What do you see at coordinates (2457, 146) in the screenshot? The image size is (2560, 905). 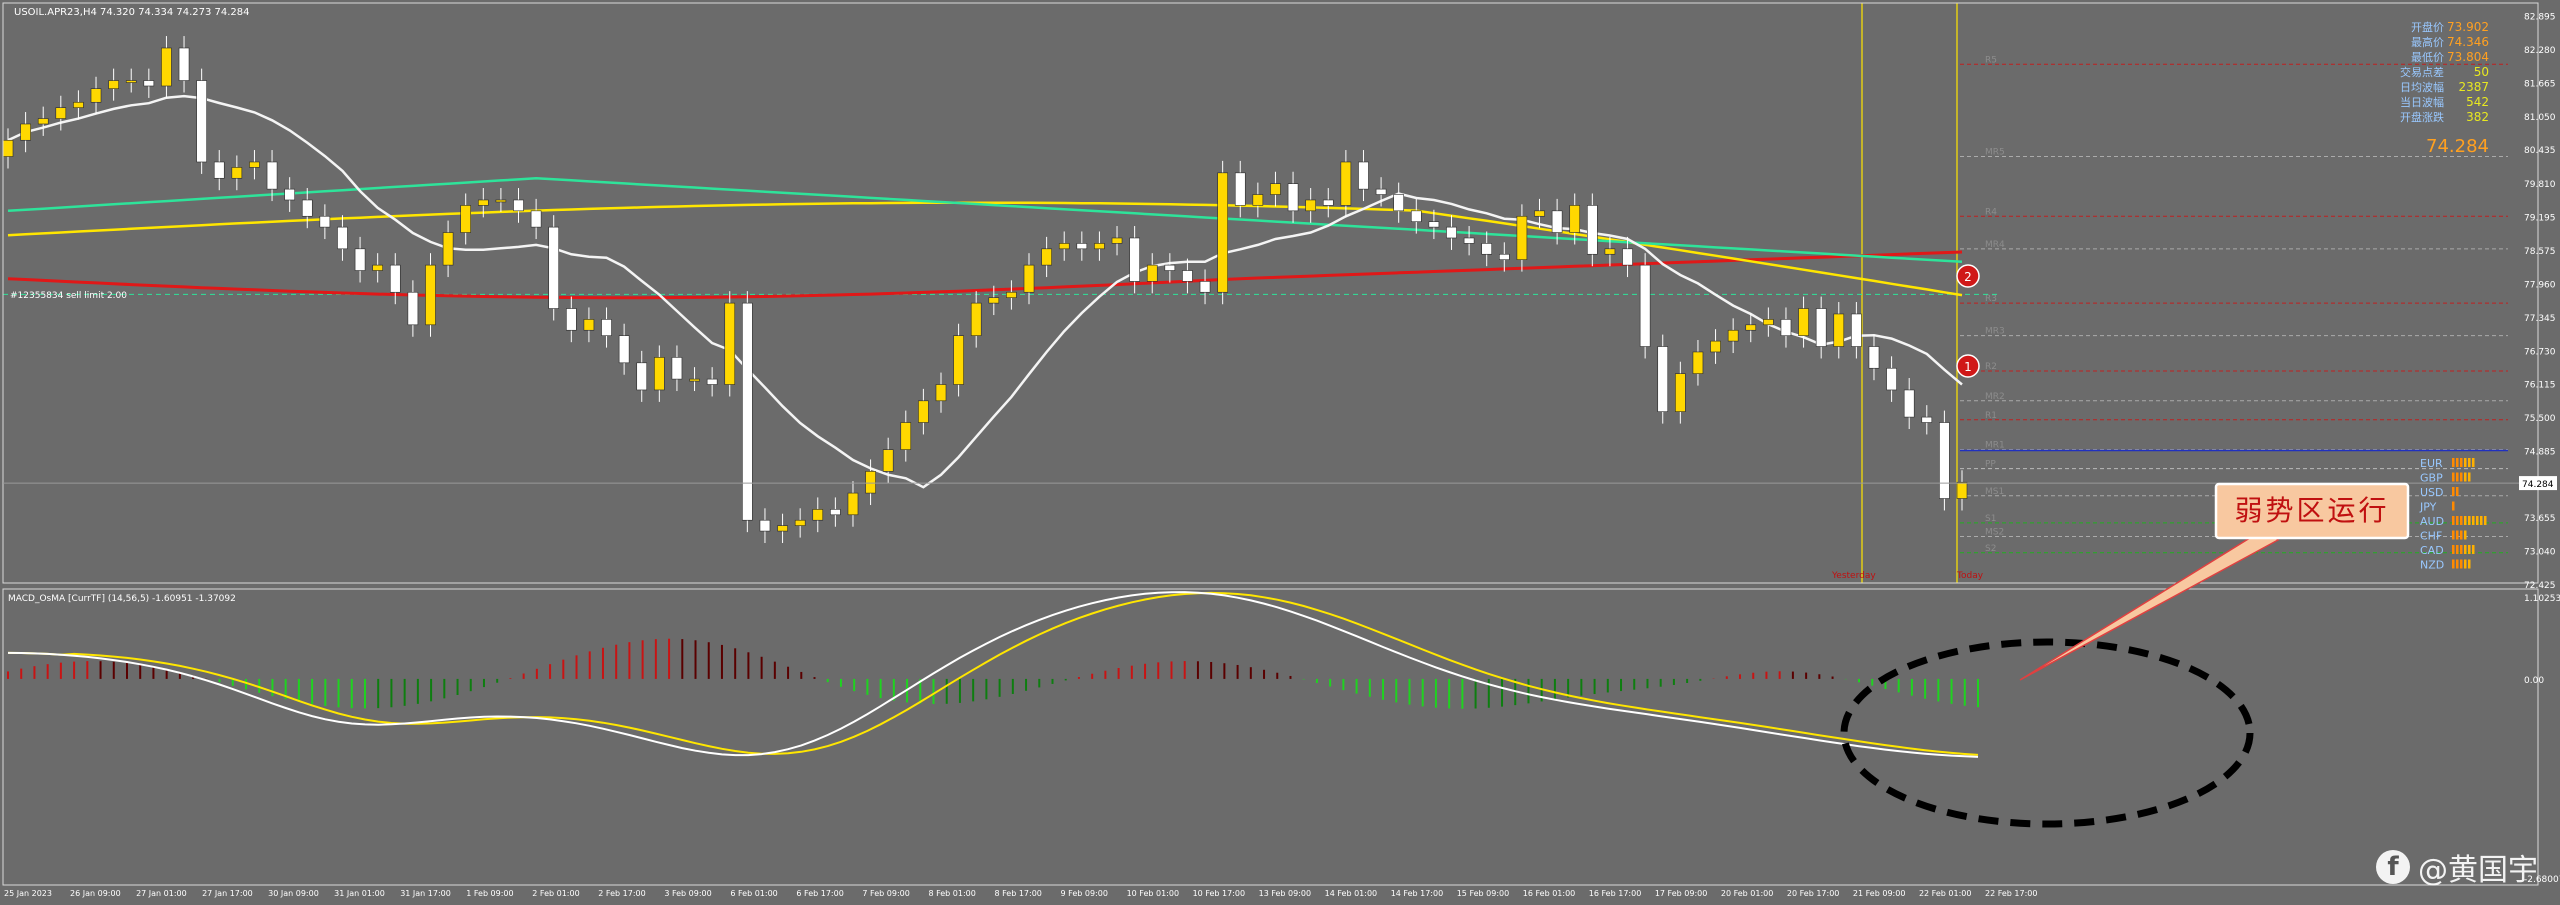 I see `info-big-price: 74.284` at bounding box center [2457, 146].